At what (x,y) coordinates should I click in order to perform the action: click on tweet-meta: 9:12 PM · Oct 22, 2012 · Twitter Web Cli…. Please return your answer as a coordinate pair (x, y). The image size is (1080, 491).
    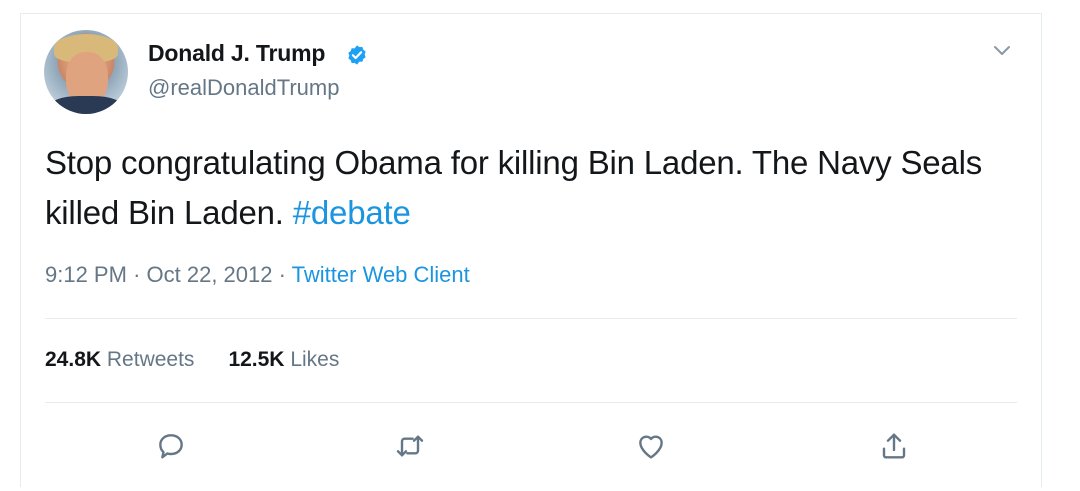
    Looking at the image, I should click on (257, 275).